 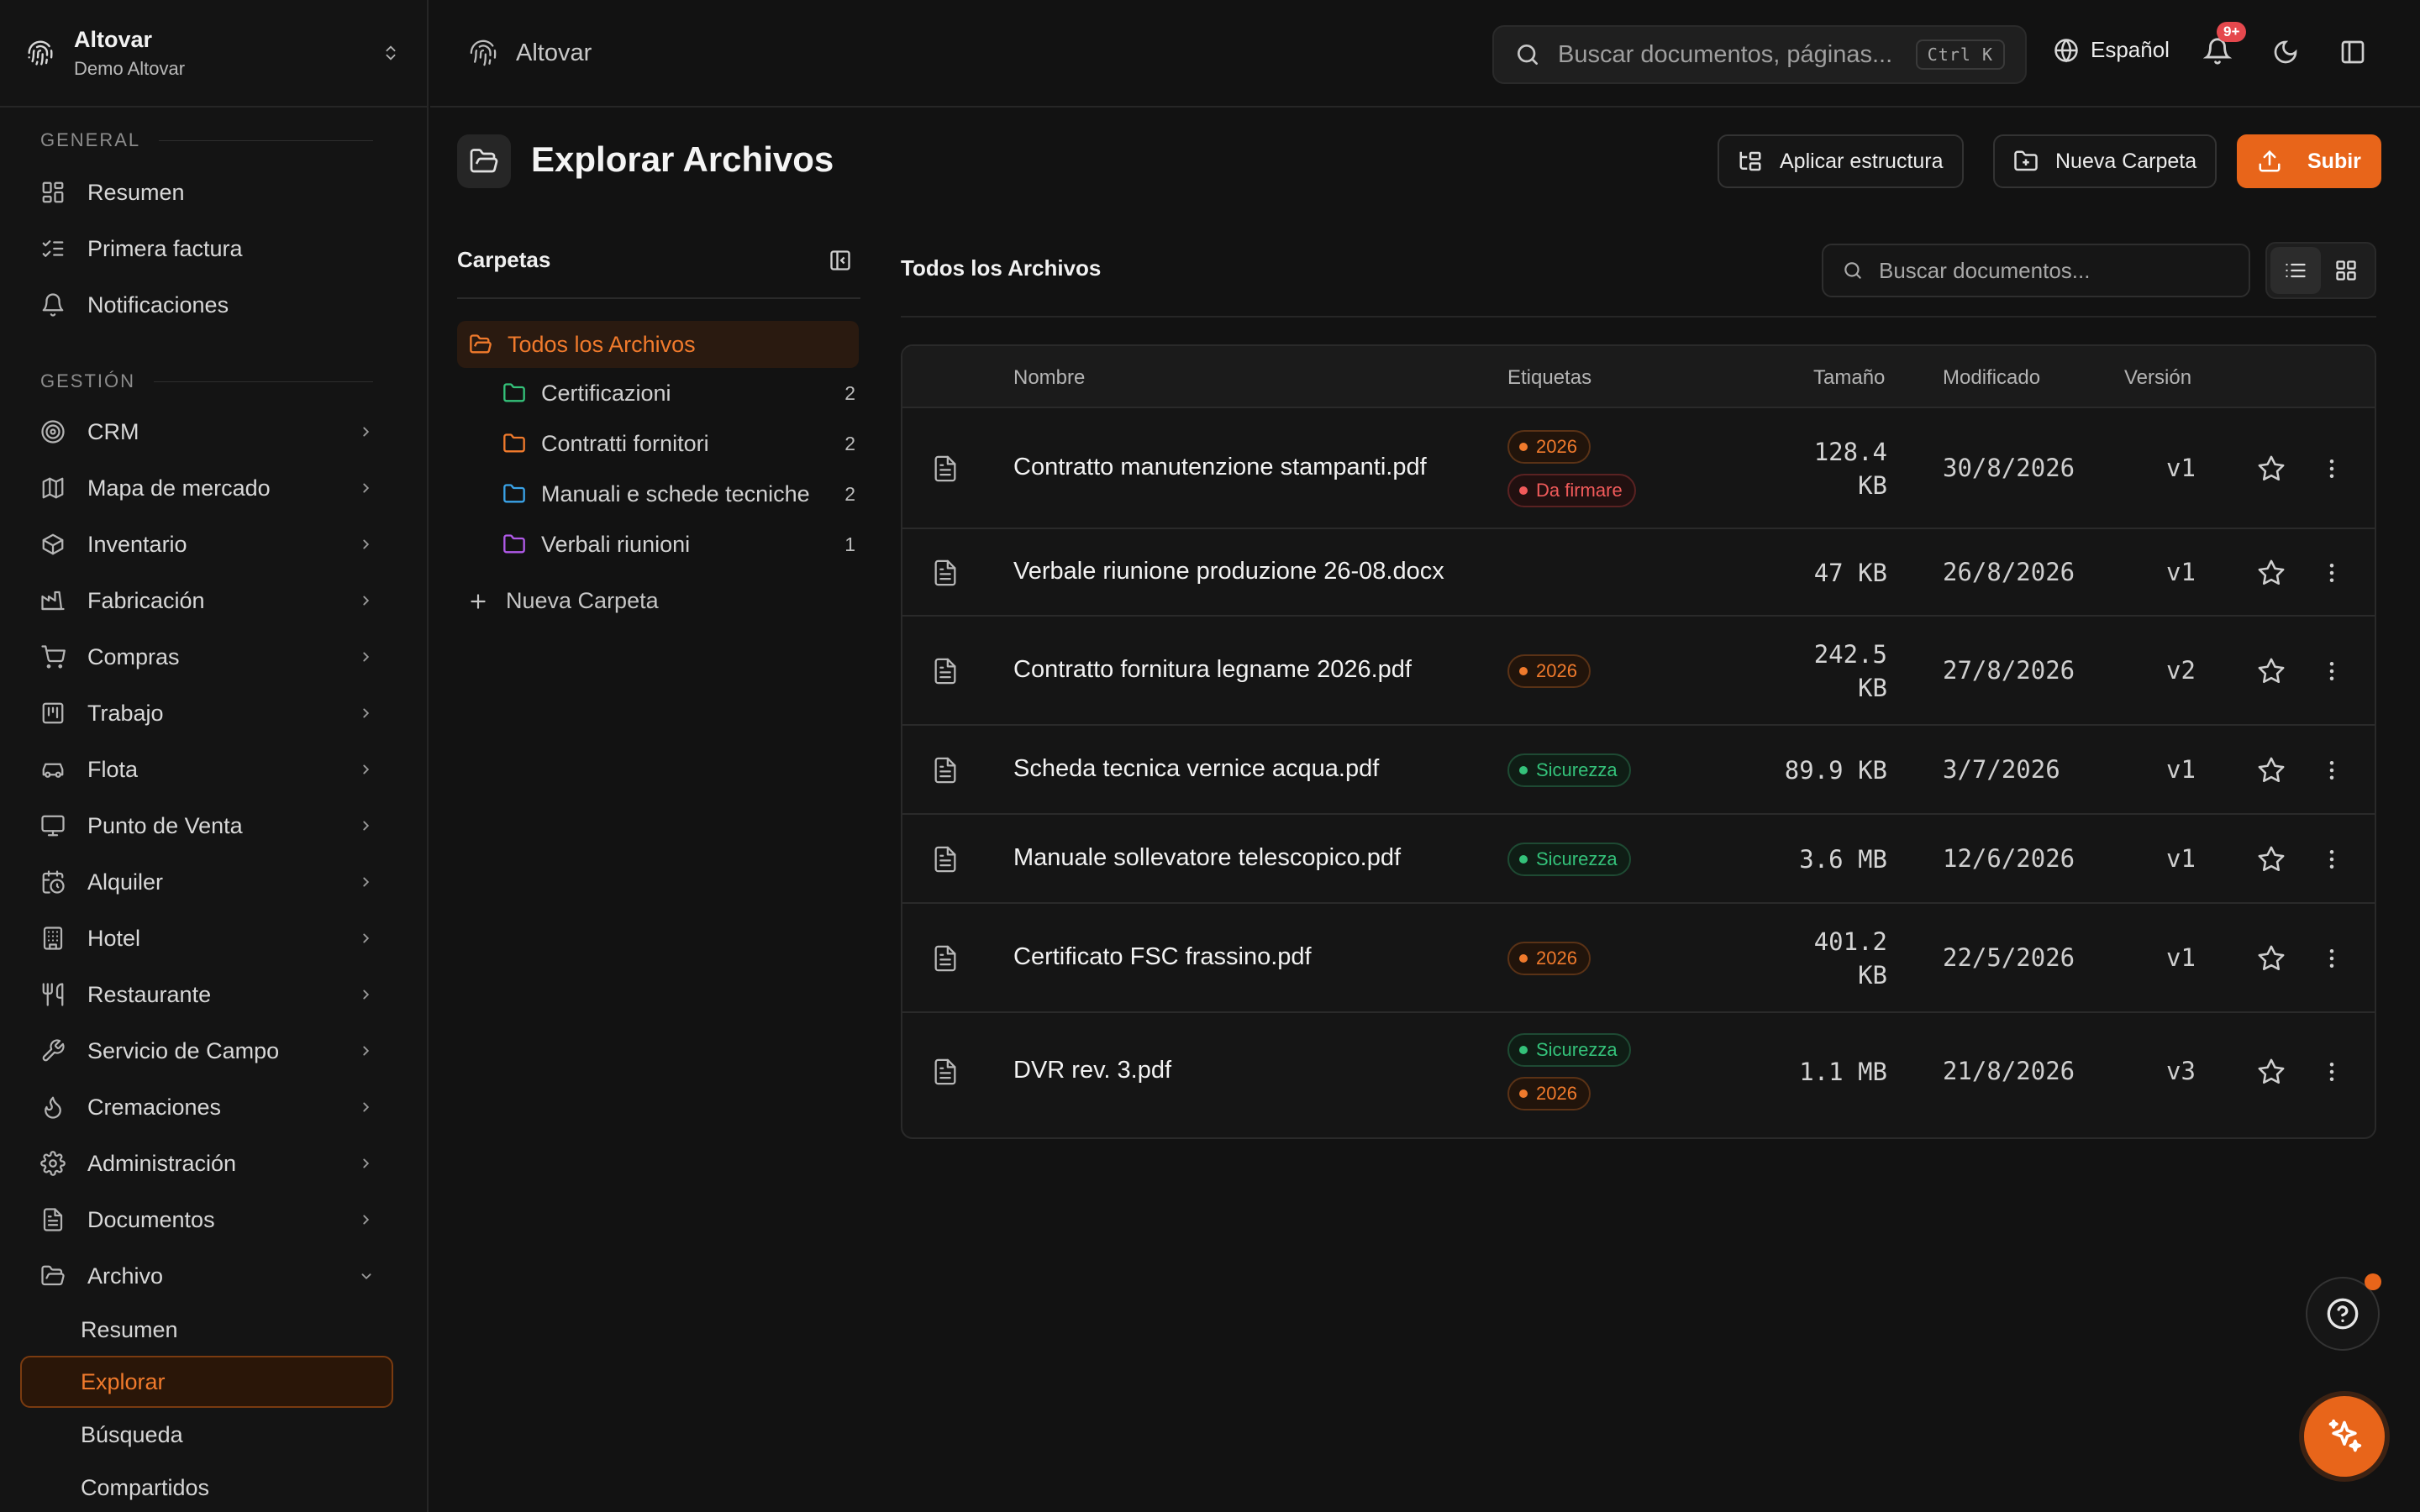 I want to click on upload-label: Subir, so click(x=2334, y=161).